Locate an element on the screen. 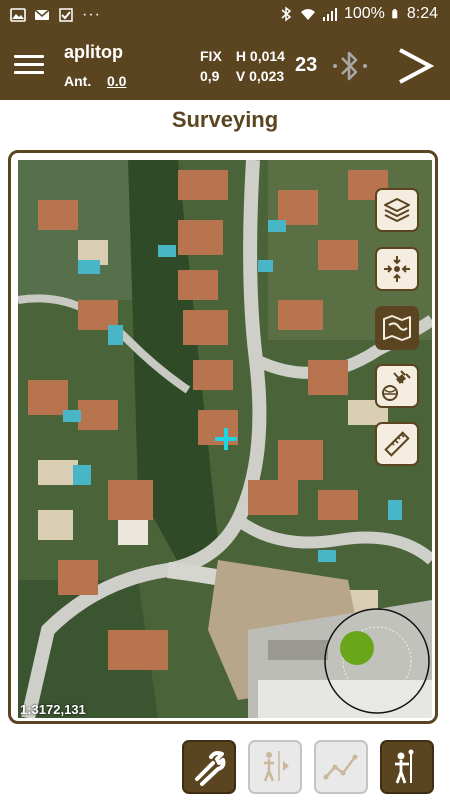  satellite-count: 23 is located at coordinates (306, 65).